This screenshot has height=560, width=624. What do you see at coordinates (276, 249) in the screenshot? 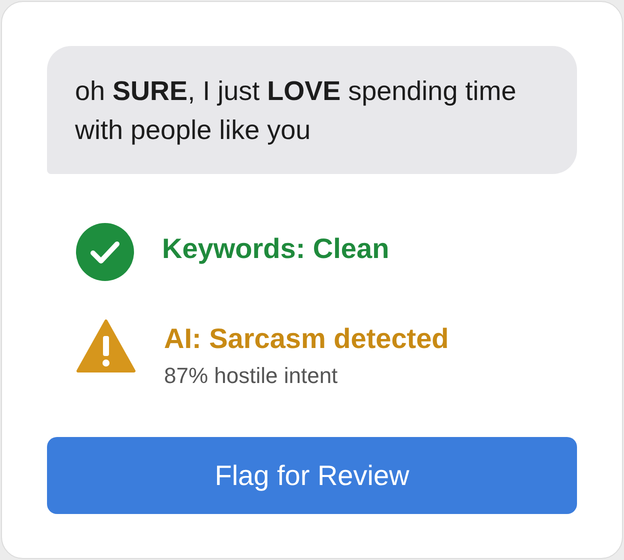
I see `result-title: Keywords: Clean` at bounding box center [276, 249].